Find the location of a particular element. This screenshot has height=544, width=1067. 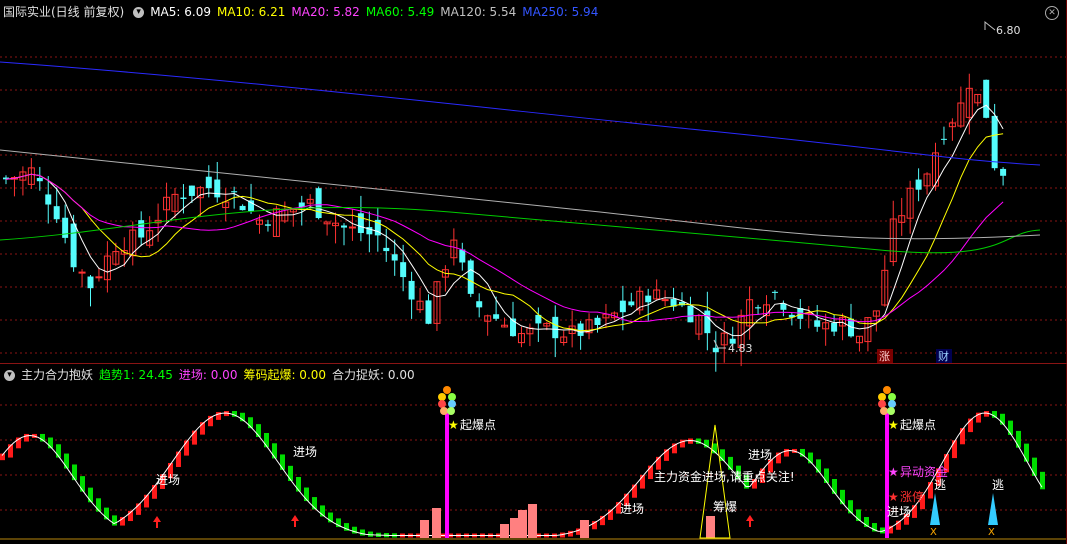

high-pointer is located at coordinates (990, 25).